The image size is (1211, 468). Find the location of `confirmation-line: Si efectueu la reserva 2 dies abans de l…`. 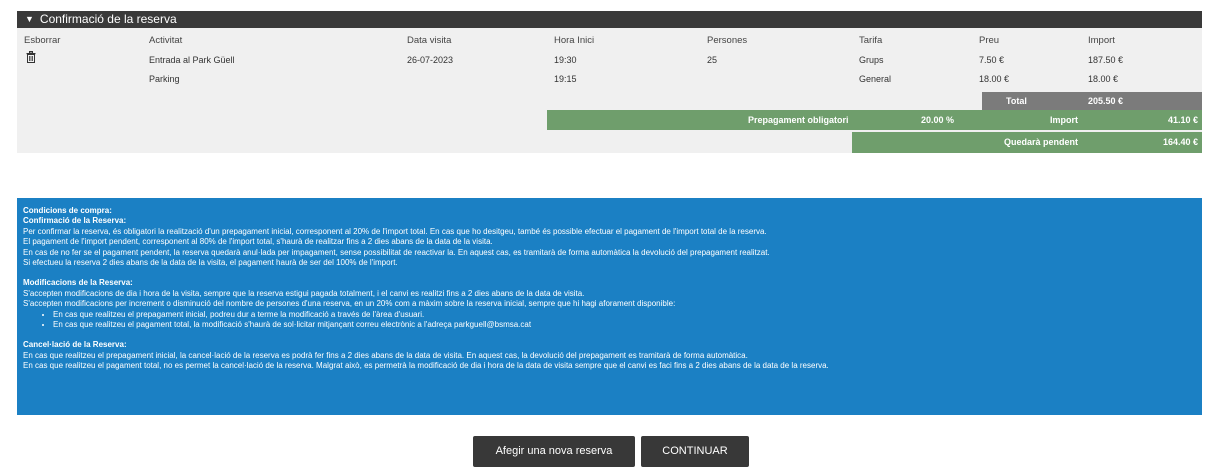

confirmation-line: Si efectueu la reserva 2 dies abans de l… is located at coordinates (210, 263).